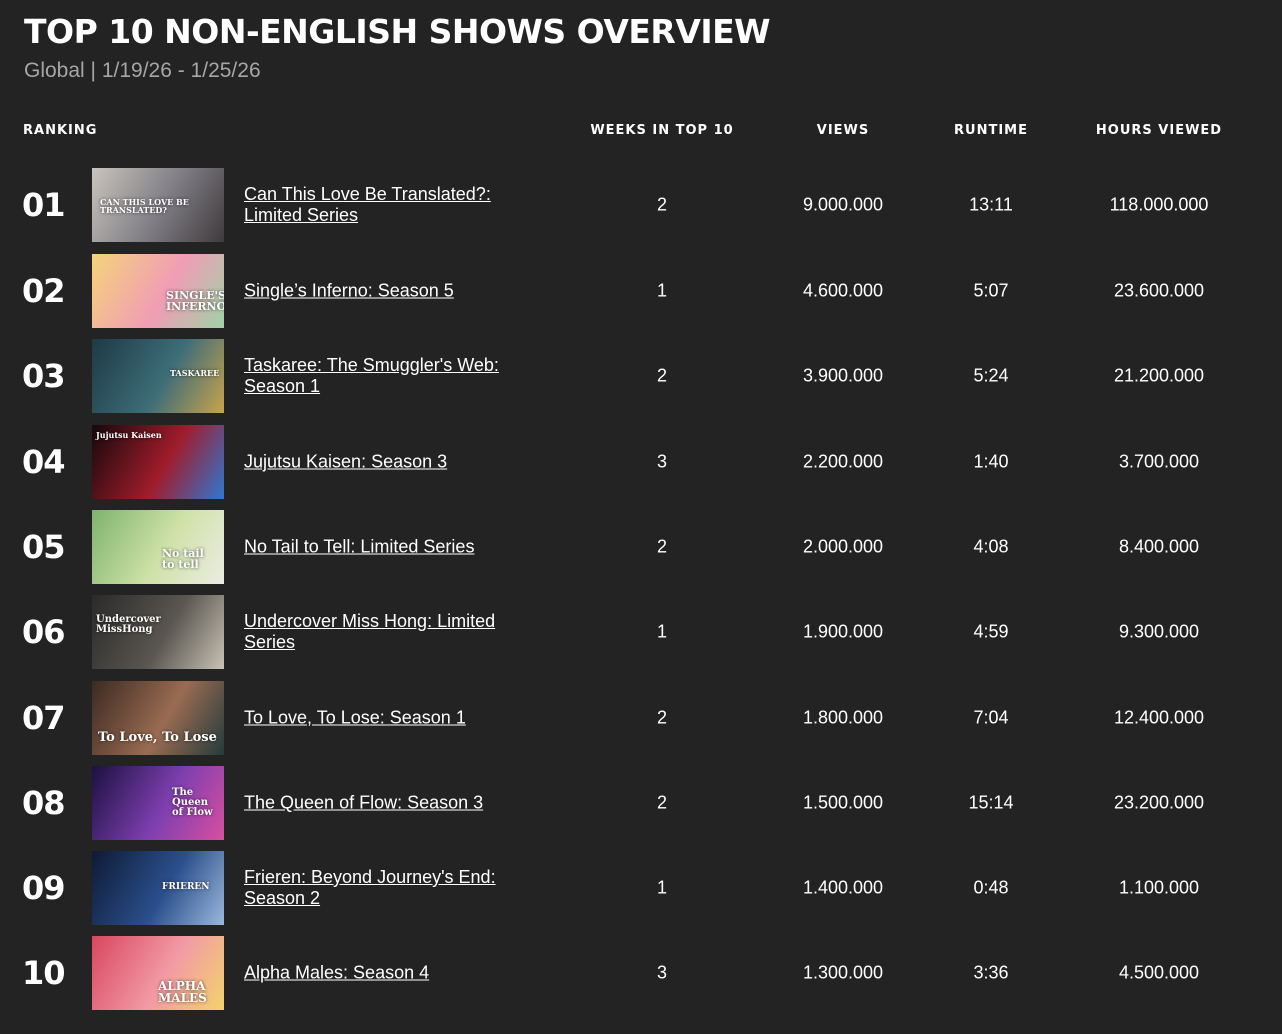 Image resolution: width=1282 pixels, height=1034 pixels. What do you see at coordinates (991, 887) in the screenshot?
I see `runtime-value: 0:48` at bounding box center [991, 887].